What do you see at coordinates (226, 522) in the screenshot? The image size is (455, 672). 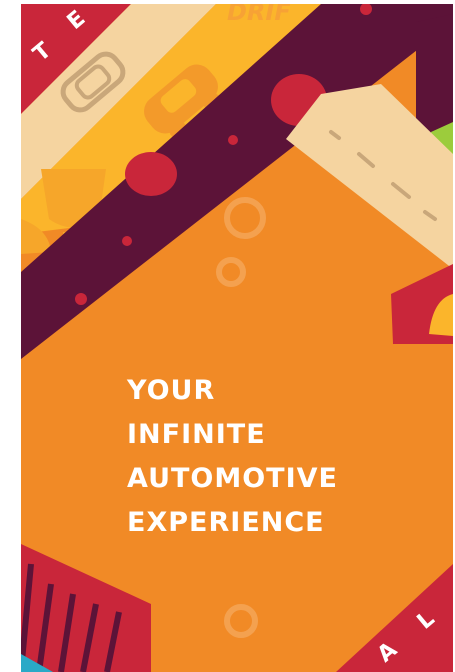 I see `headline-line-4: EXPERIENCE` at bounding box center [226, 522].